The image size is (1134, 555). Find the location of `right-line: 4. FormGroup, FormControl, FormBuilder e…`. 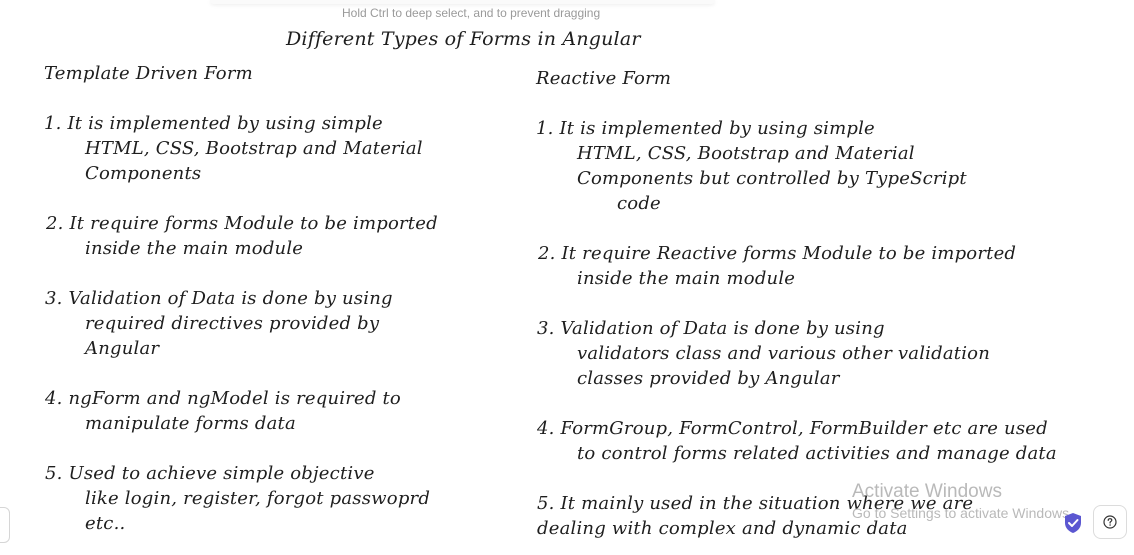

right-line: 4. FormGroup, FormControl, FormBuilder e… is located at coordinates (792, 428).